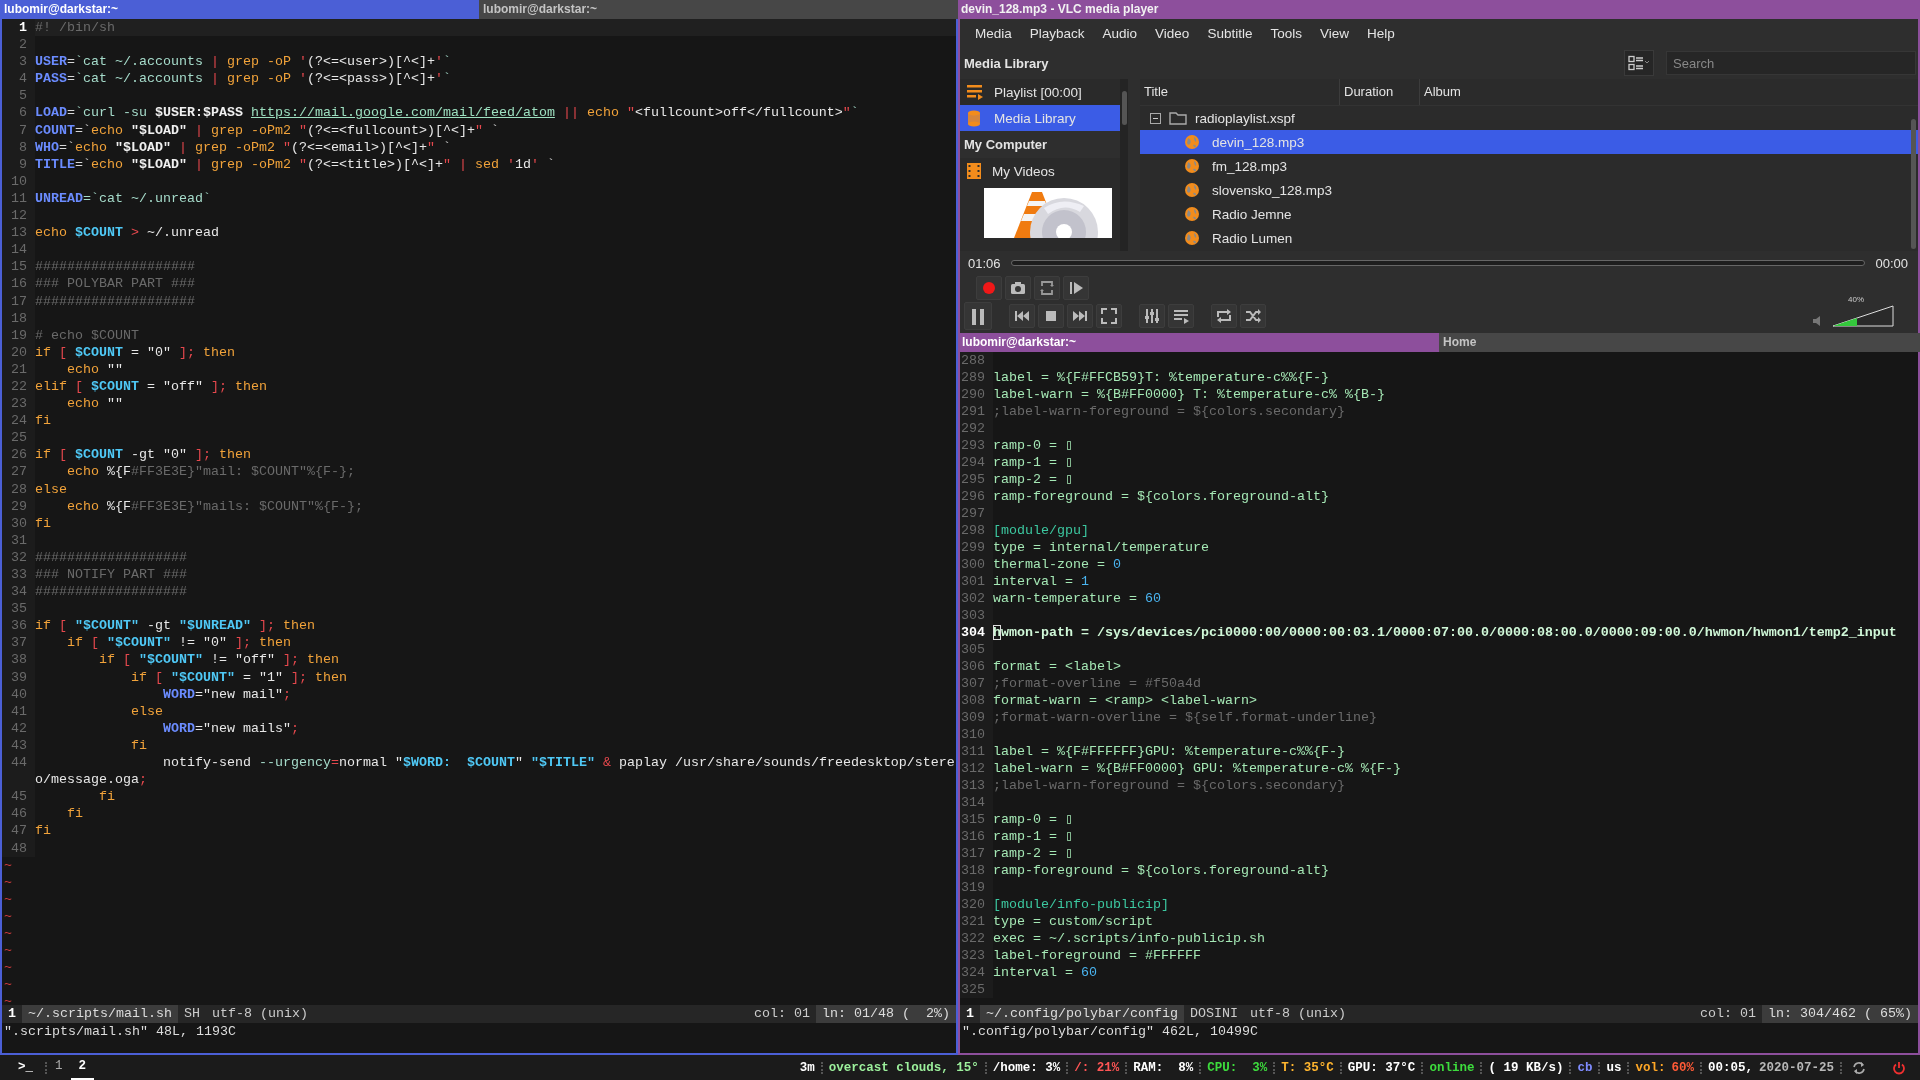 Image resolution: width=1920 pixels, height=1080 pixels. Describe the element at coordinates (1185, 717) in the screenshot. I see `code-line: ;format-warn-overline = ${self.format-underline}` at that location.